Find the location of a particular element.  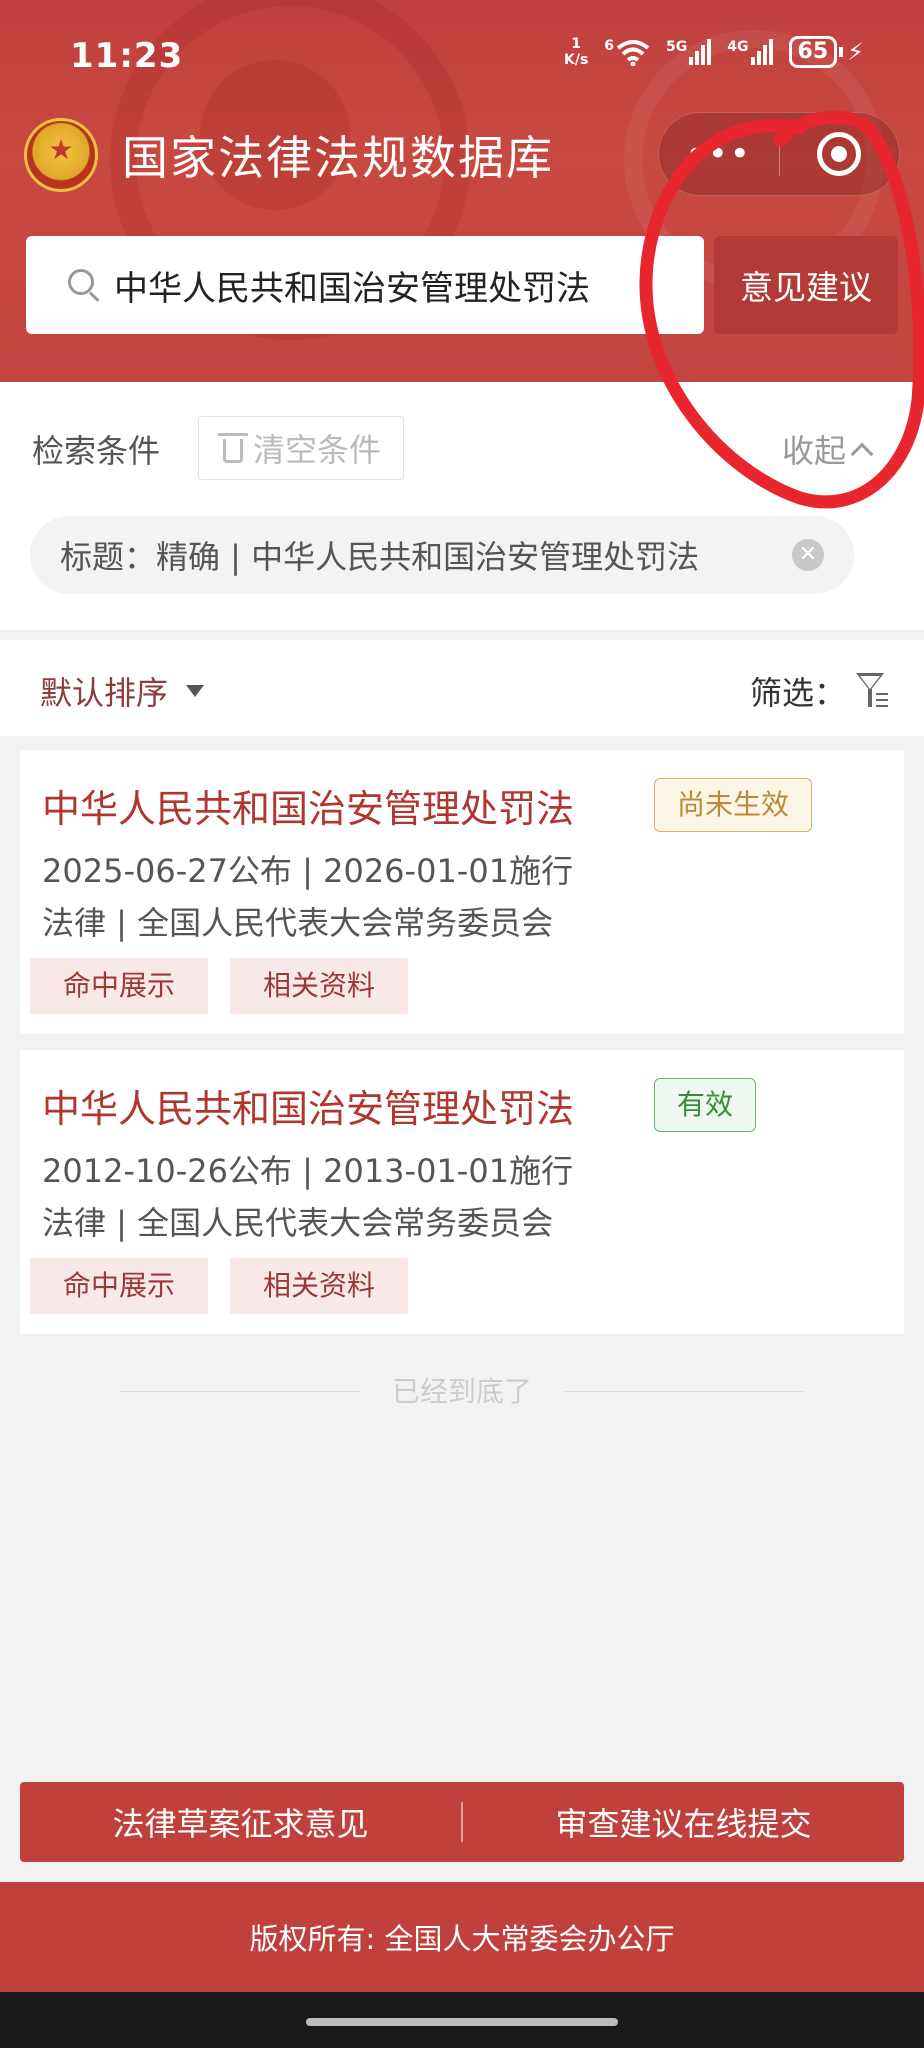

signal-5g-icon: 5G is located at coordinates (689, 52).